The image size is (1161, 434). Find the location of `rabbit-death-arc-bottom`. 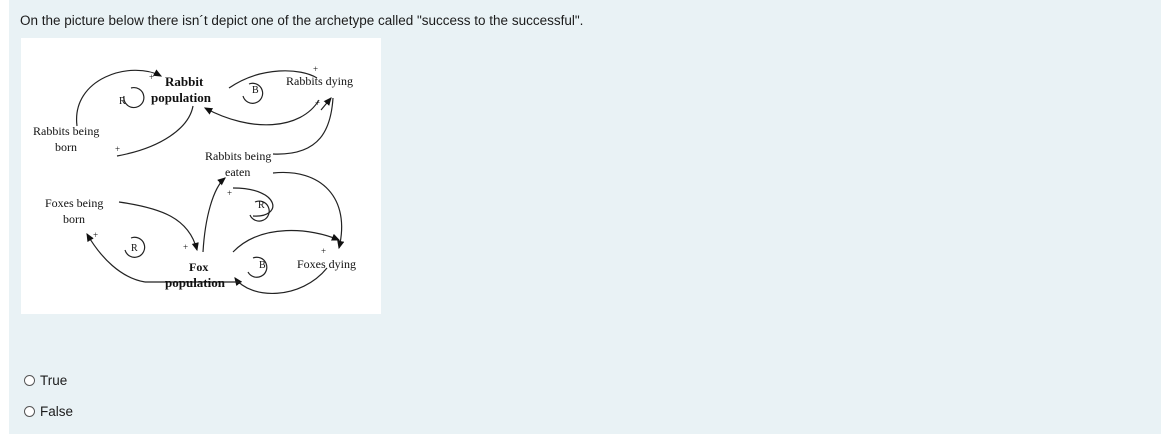

rabbit-death-arc-bottom is located at coordinates (261, 112).